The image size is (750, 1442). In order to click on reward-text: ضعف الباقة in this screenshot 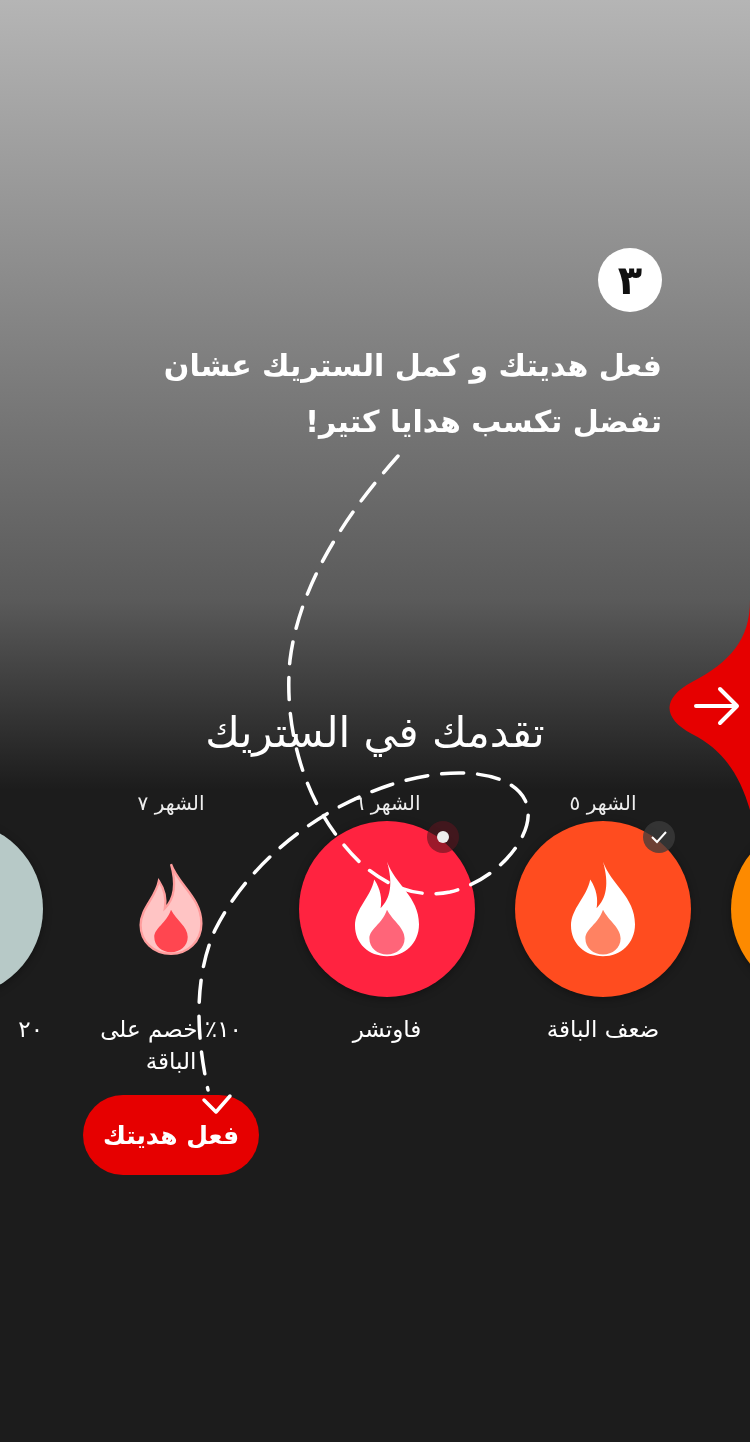, I will do `click(603, 1029)`.